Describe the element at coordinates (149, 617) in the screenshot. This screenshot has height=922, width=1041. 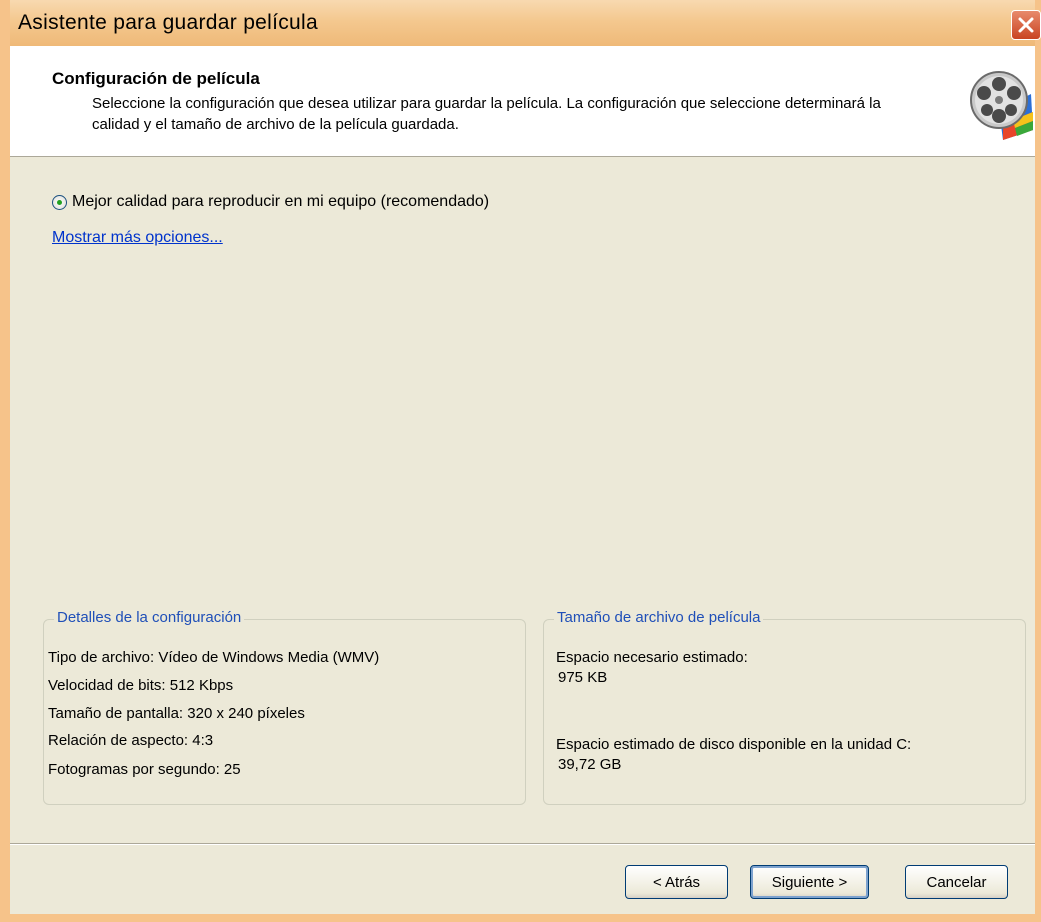
I see `settings-details-title: Detalles de la configuración` at that location.